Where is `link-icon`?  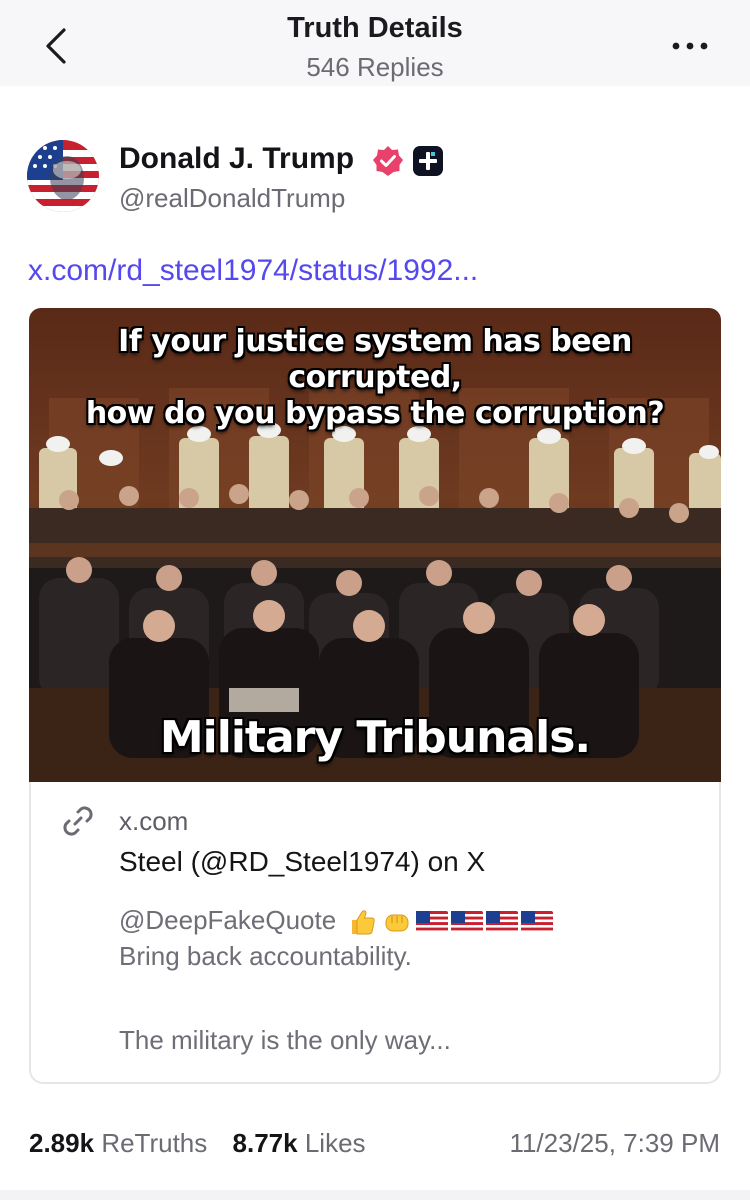 link-icon is located at coordinates (78, 821).